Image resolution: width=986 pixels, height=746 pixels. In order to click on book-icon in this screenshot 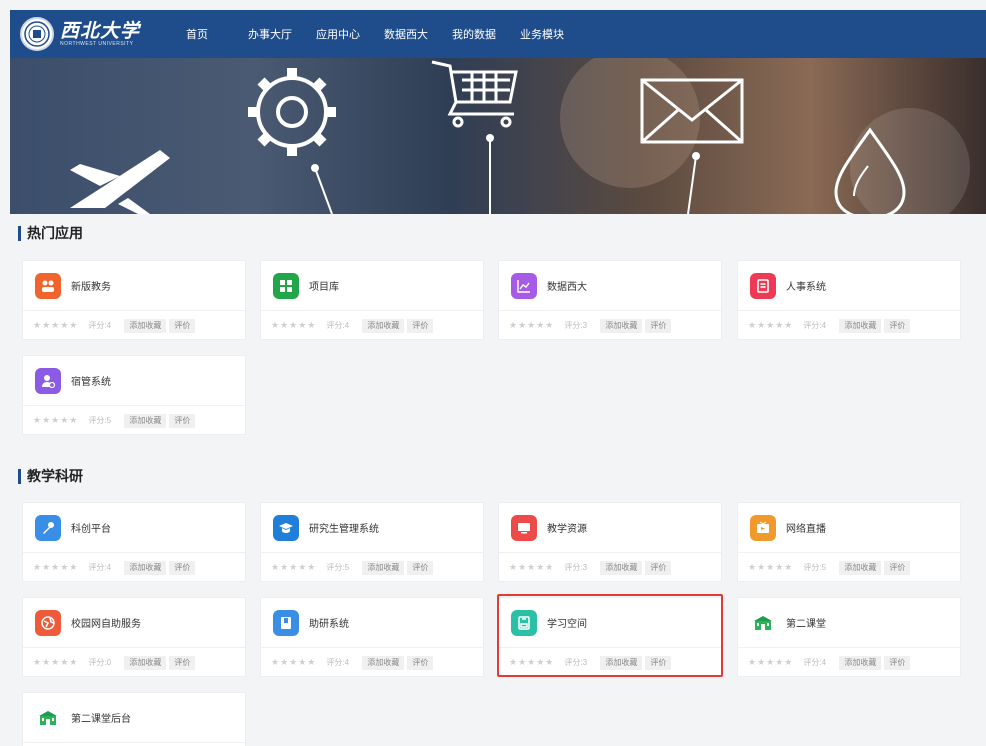, I will do `click(286, 622)`.